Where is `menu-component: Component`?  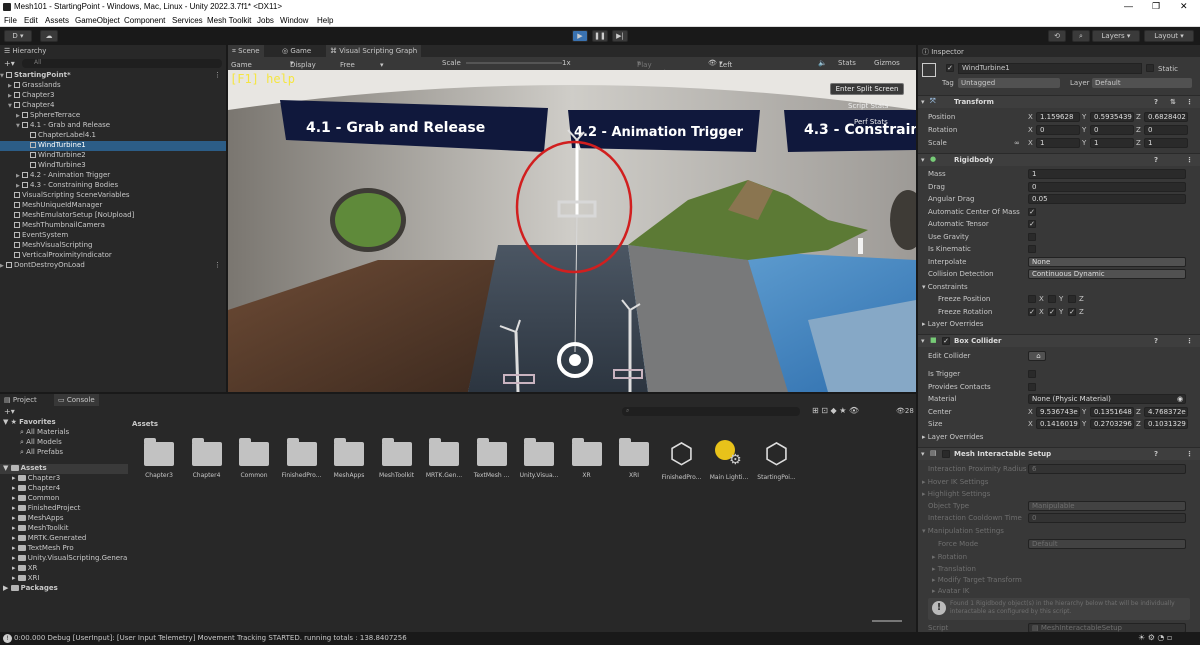 menu-component: Component is located at coordinates (144, 20).